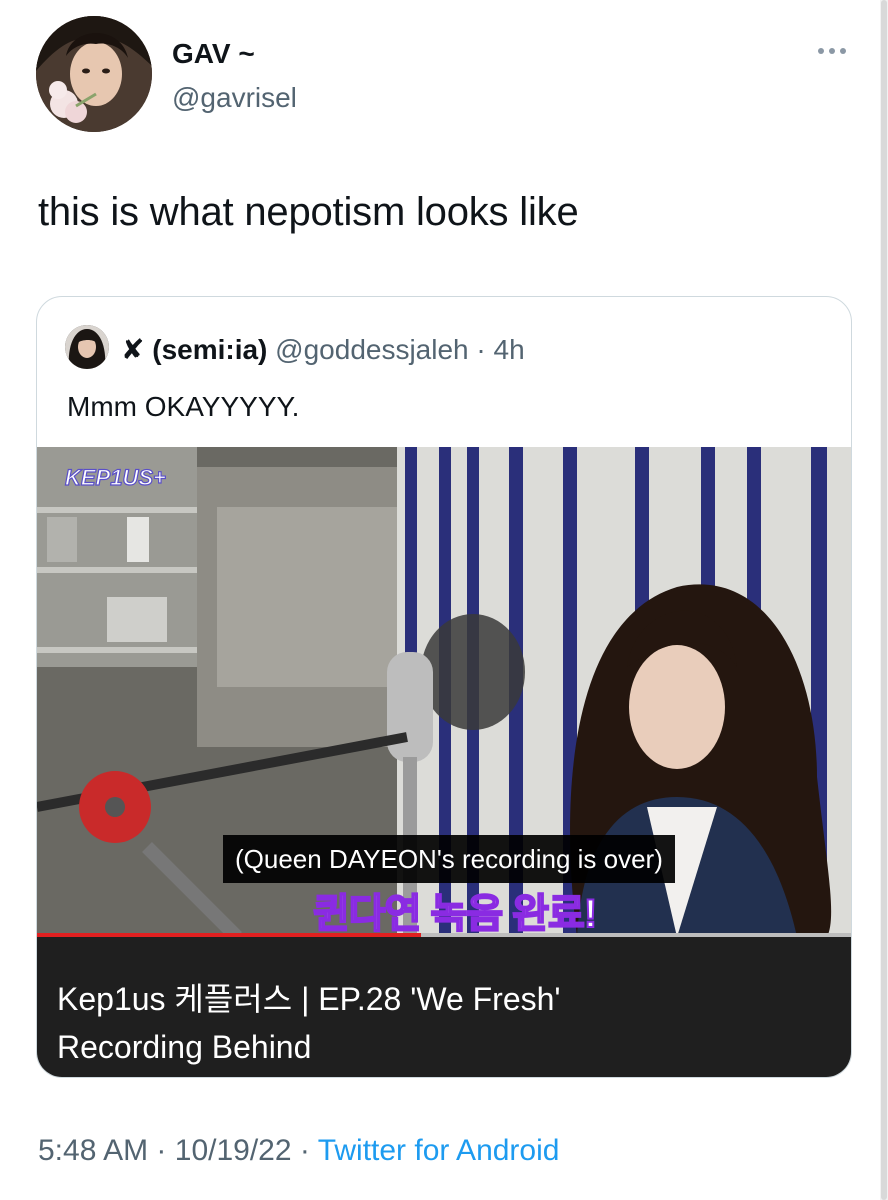 This screenshot has height=1200, width=888. I want to click on tweet-text: this is what nepotism looks like, so click(308, 212).